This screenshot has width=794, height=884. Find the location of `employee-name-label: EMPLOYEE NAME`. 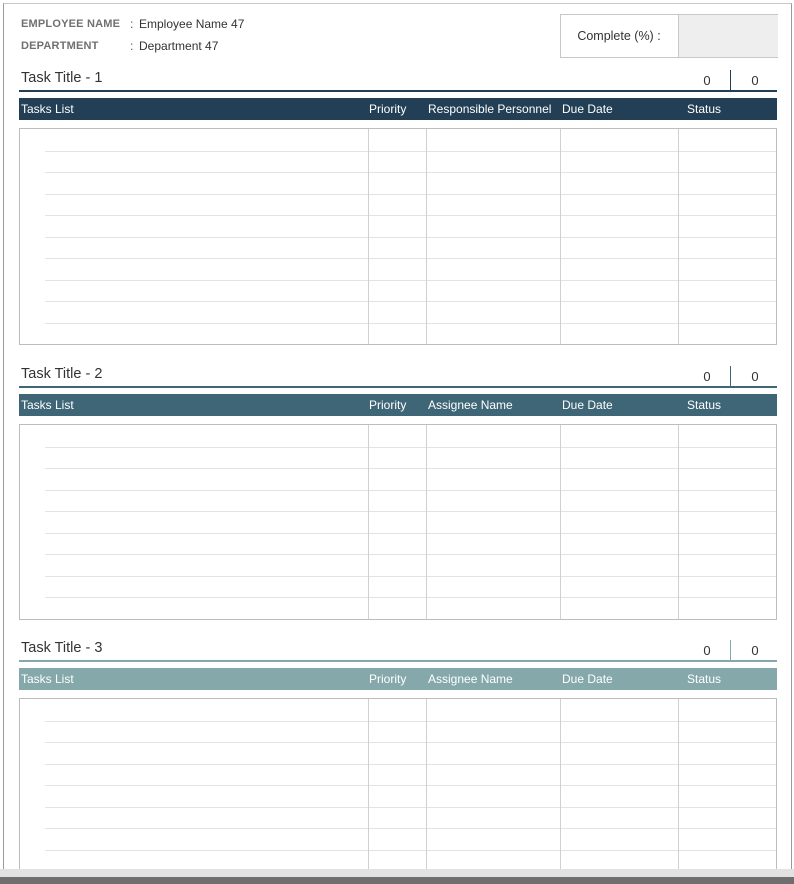

employee-name-label: EMPLOYEE NAME is located at coordinates (71, 24).